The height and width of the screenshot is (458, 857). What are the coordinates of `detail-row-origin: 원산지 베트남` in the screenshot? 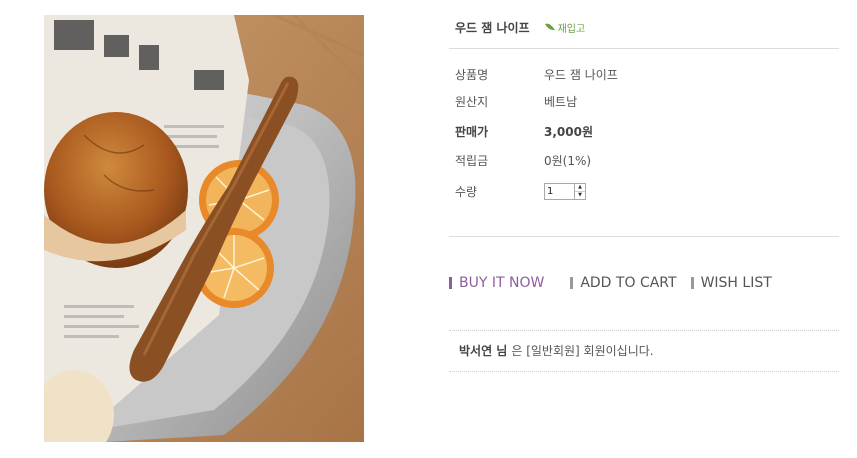 It's located at (516, 101).